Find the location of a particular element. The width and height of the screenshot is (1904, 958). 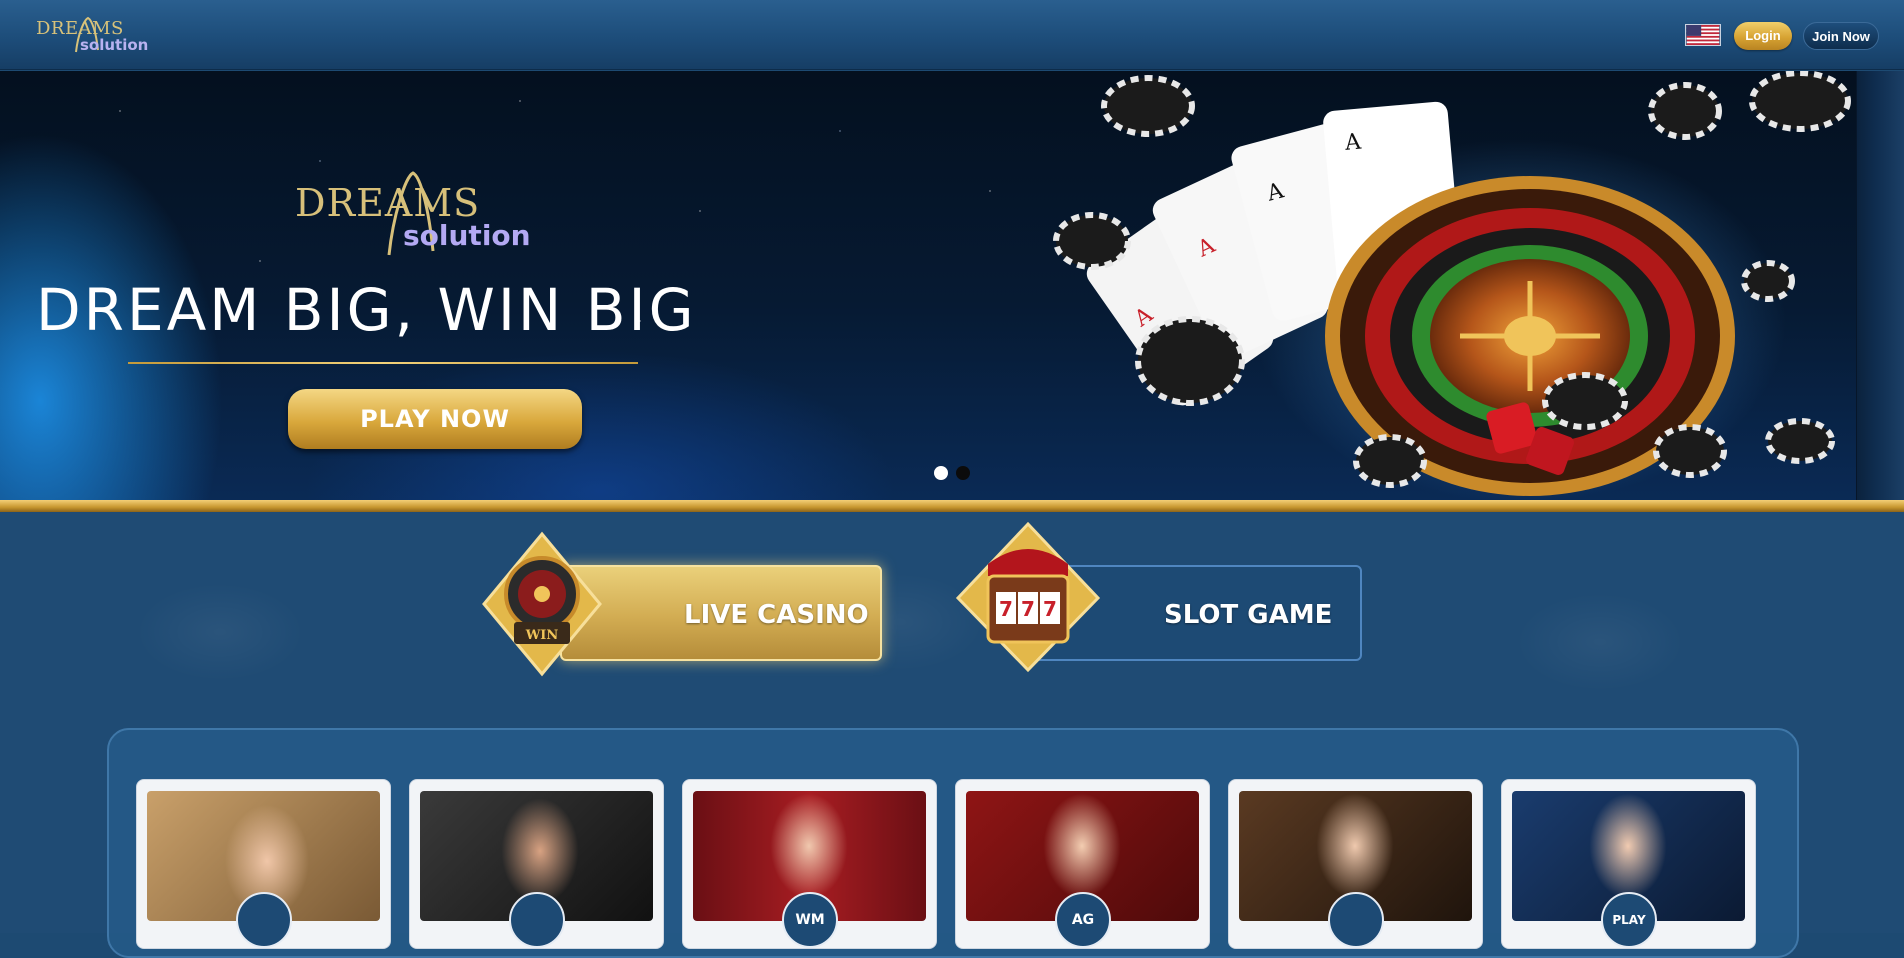

slot-machine-icon: 7 7 7 is located at coordinates (1028, 597).